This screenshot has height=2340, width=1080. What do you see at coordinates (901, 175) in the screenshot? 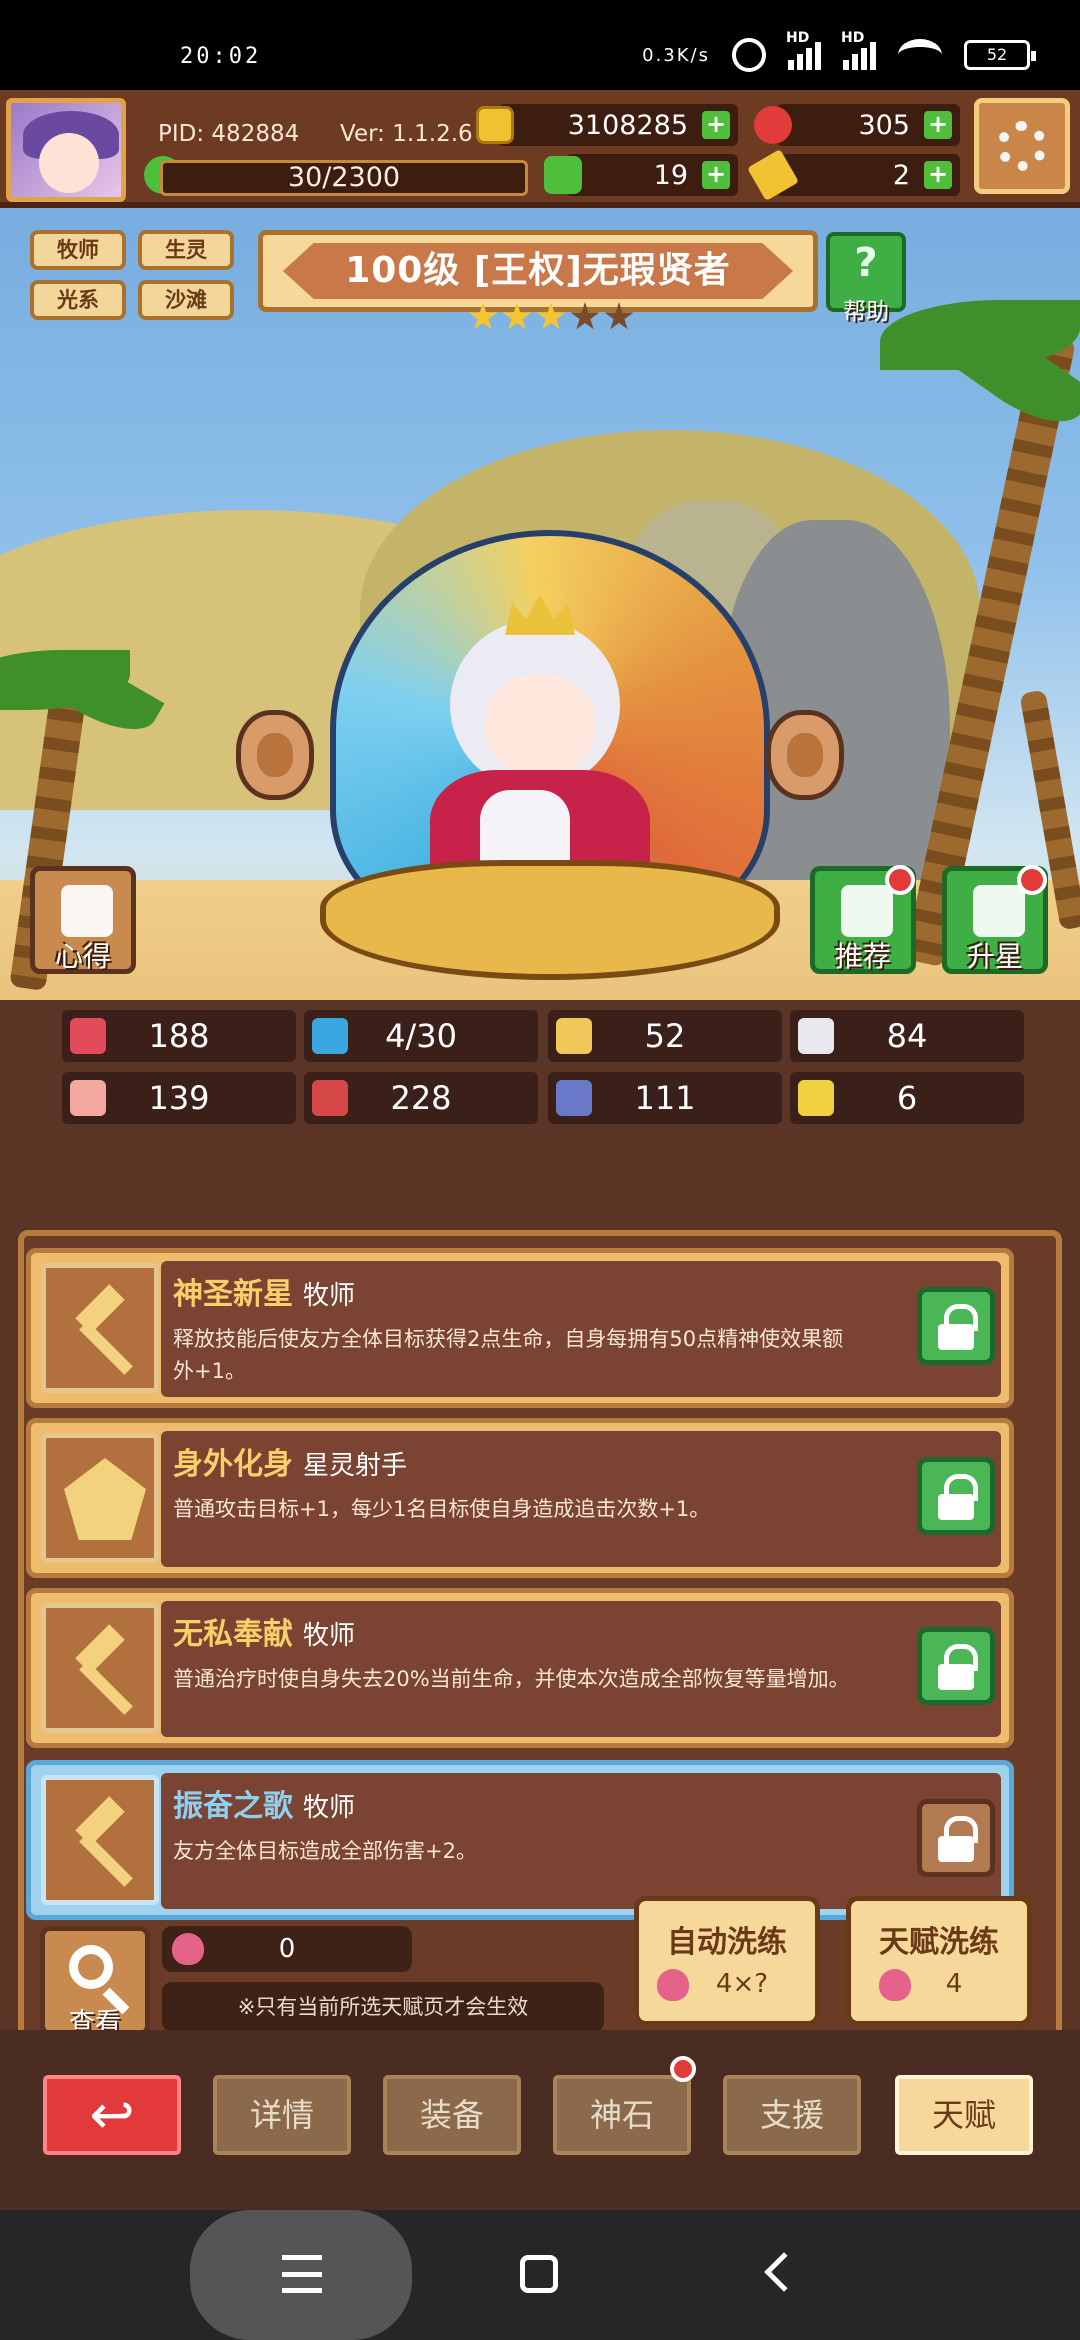
I see `key-amount: 2` at bounding box center [901, 175].